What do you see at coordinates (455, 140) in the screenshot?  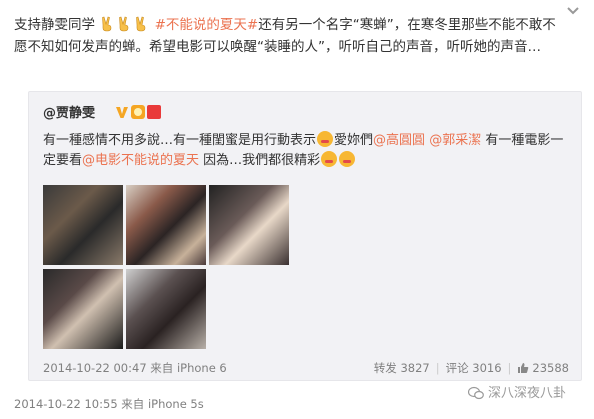 I see `mention-link: @郭采潔` at bounding box center [455, 140].